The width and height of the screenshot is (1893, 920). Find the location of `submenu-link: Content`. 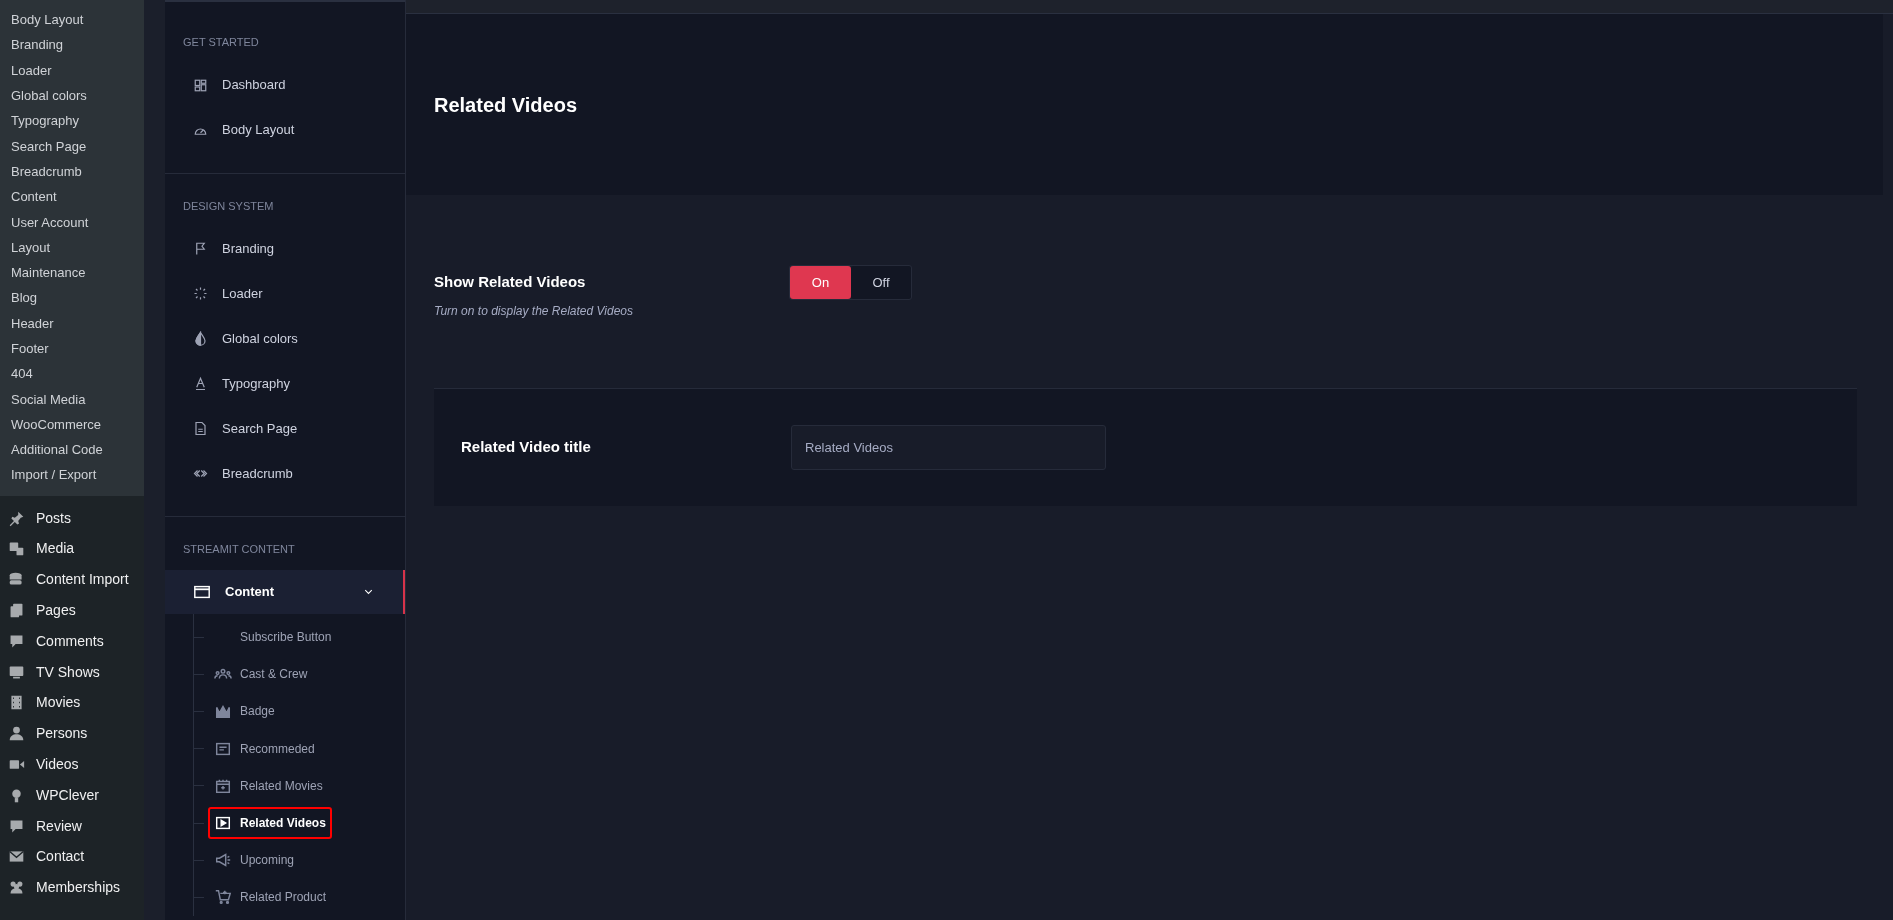

submenu-link: Content is located at coordinates (72, 197).